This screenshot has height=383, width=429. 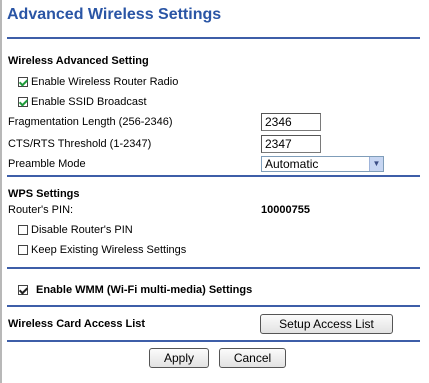 I want to click on preamble-select: Automatic ▼, so click(x=322, y=164).